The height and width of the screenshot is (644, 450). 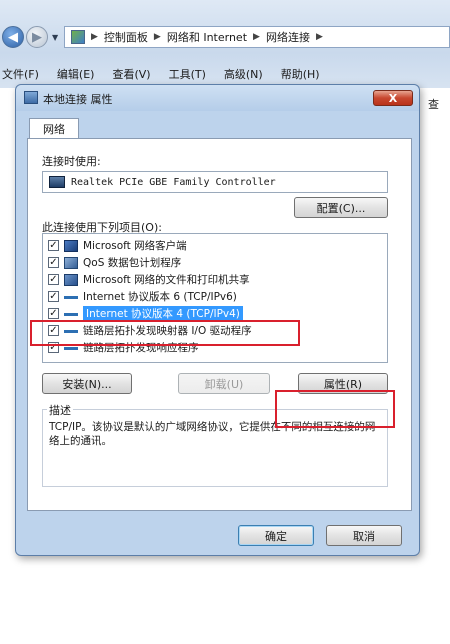 I want to click on back-arrow-icon: ◀, so click(x=13, y=37).